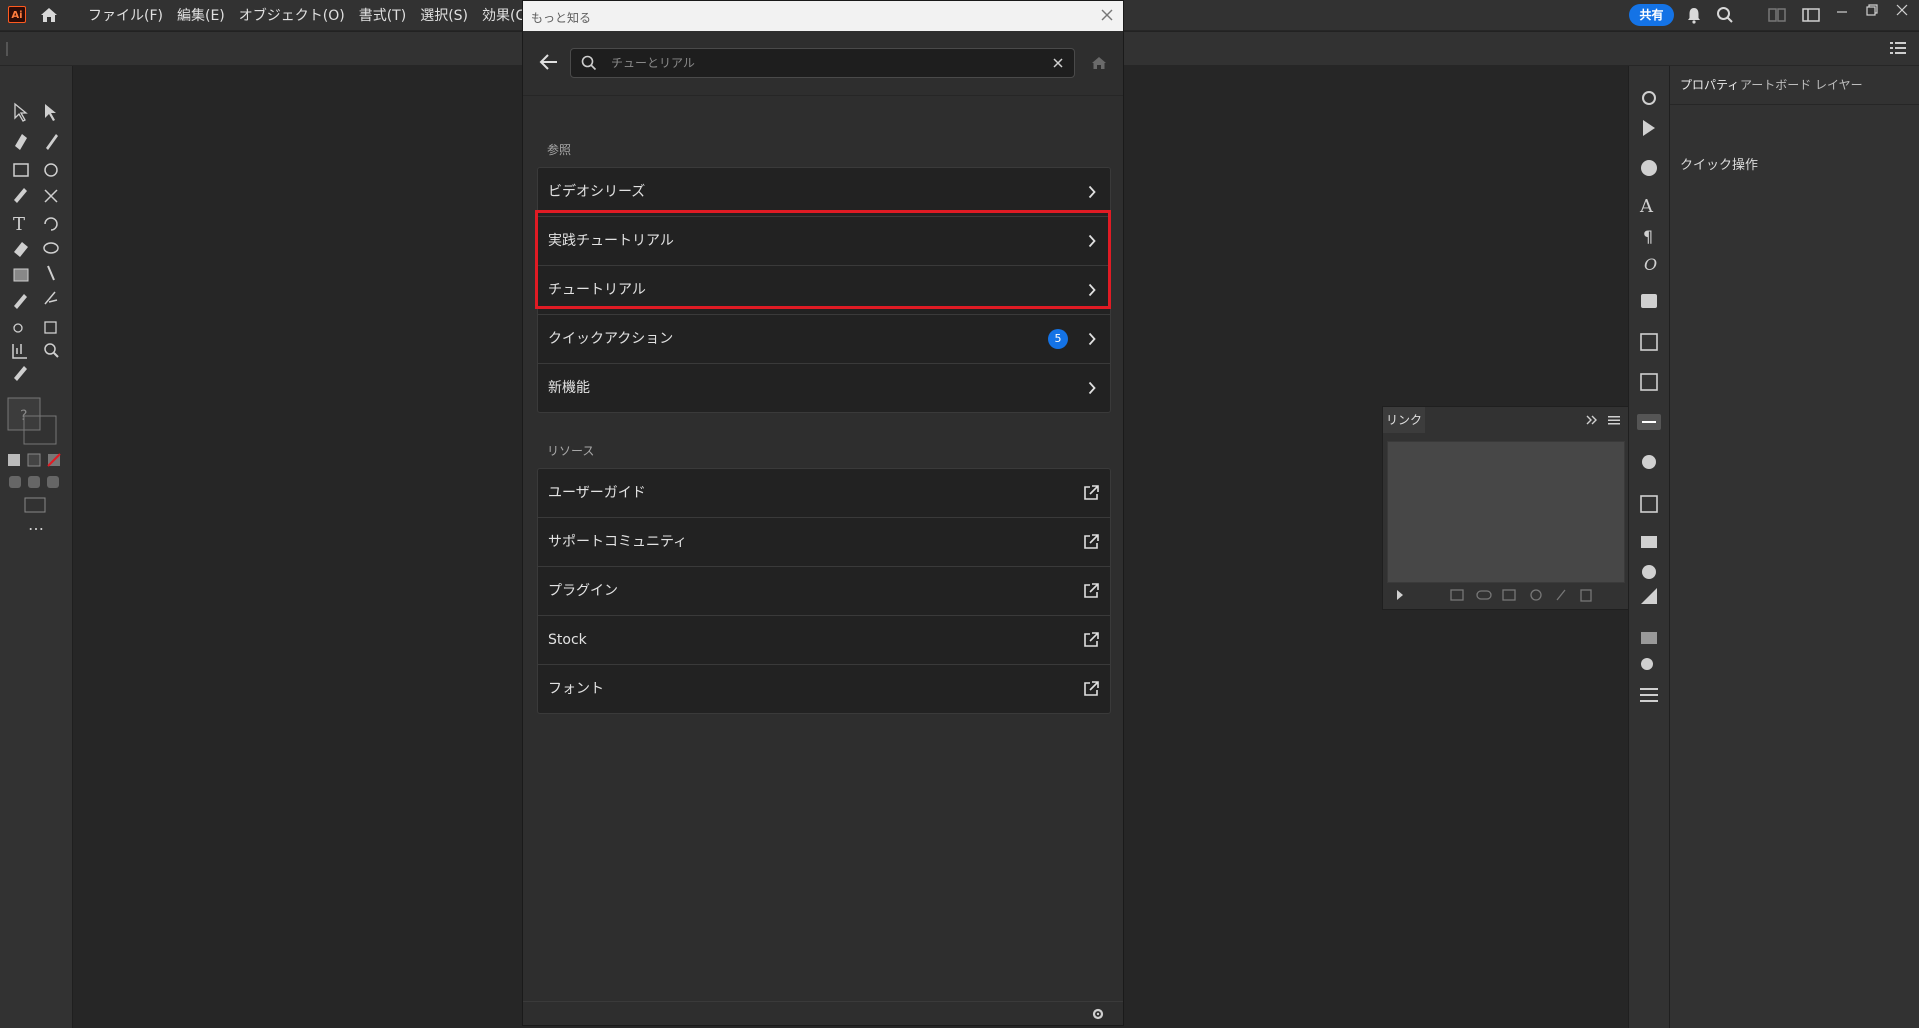 The image size is (1919, 1028). Describe the element at coordinates (1649, 382) in the screenshot. I see `artboards-icon` at that location.